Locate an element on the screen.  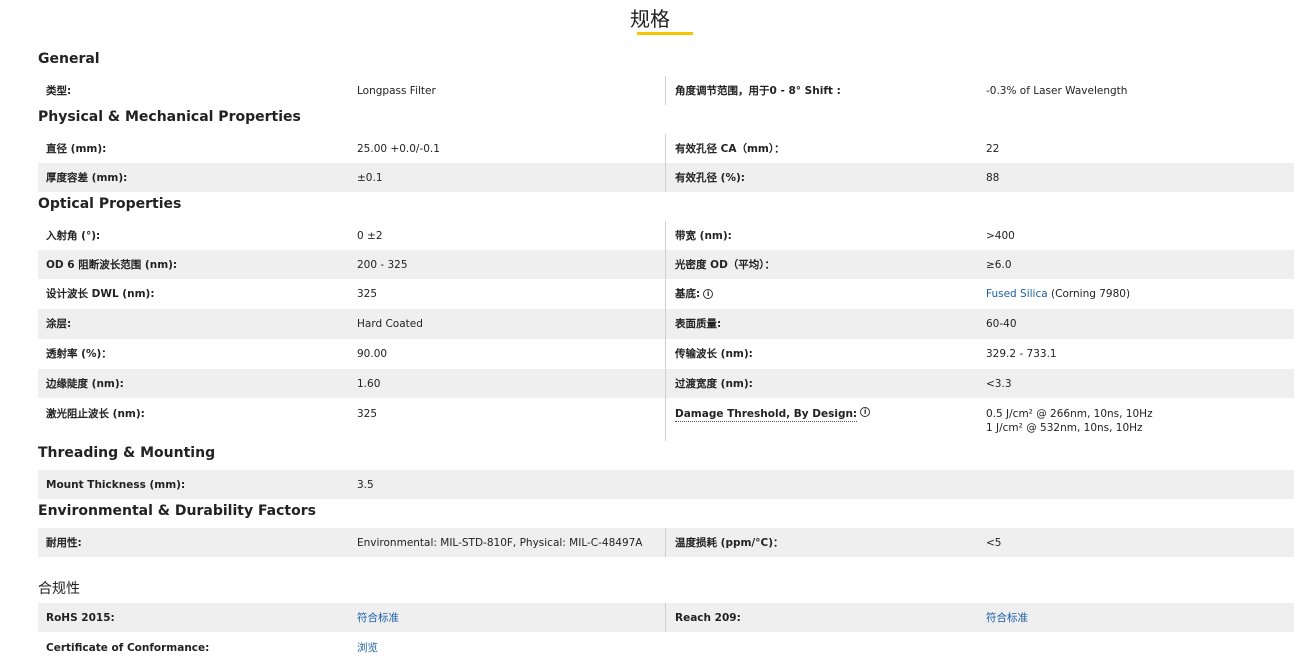
spec-value: <5 is located at coordinates (994, 542).